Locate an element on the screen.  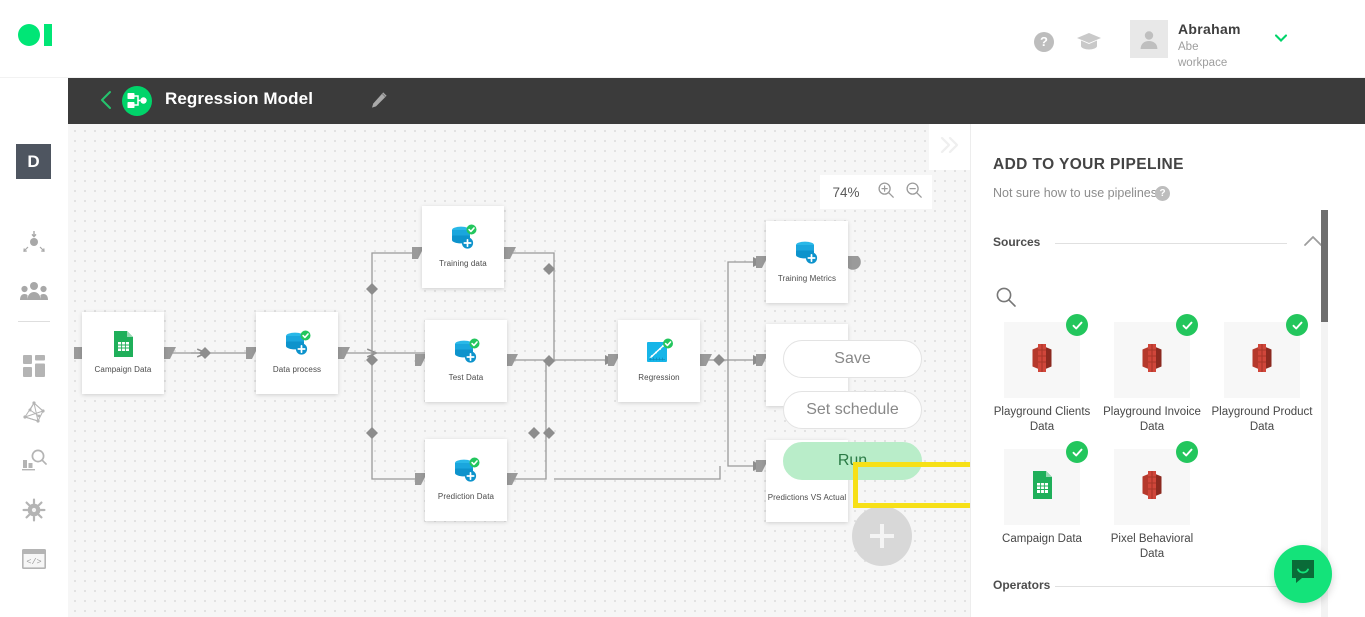
intercom-chat-button is located at coordinates (1303, 574).